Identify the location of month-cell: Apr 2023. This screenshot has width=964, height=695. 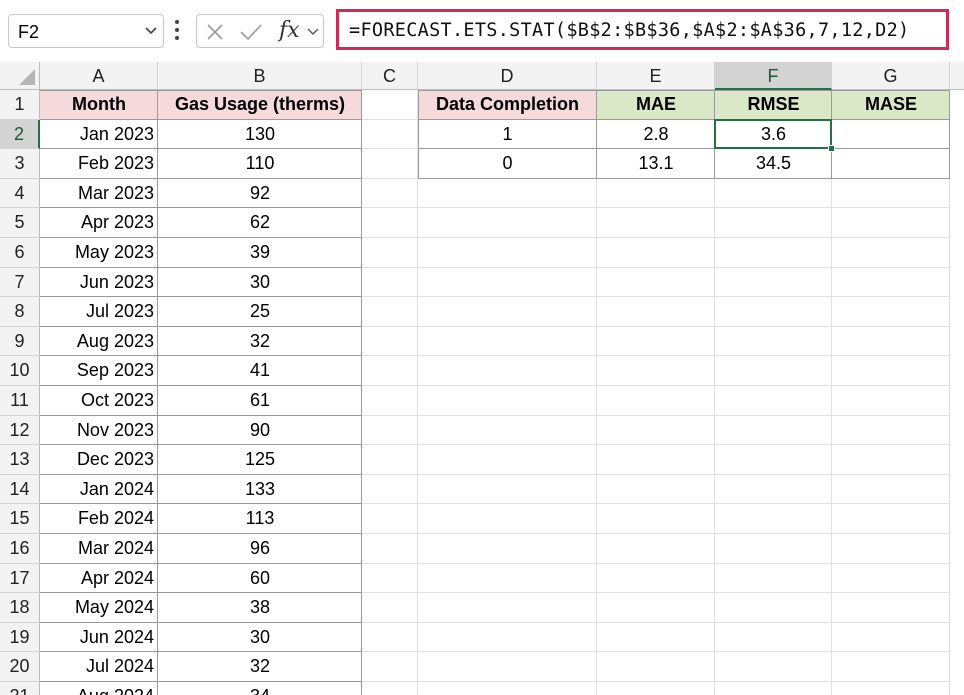
(99, 223).